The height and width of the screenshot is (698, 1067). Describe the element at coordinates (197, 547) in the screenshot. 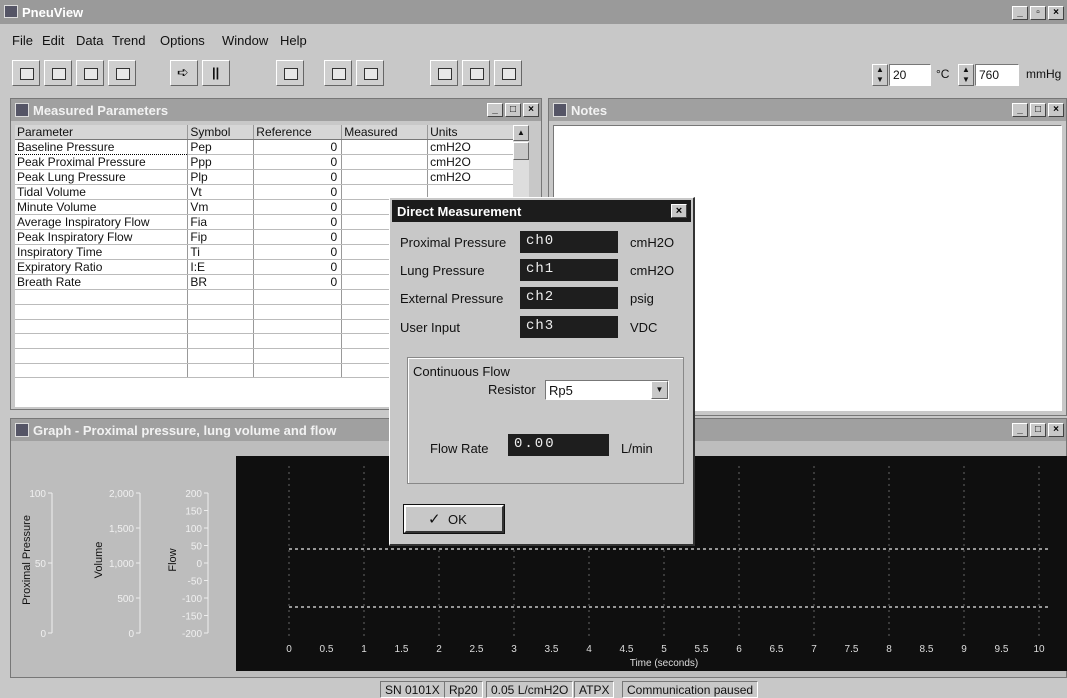

I see `flow-tick-label: 50` at that location.